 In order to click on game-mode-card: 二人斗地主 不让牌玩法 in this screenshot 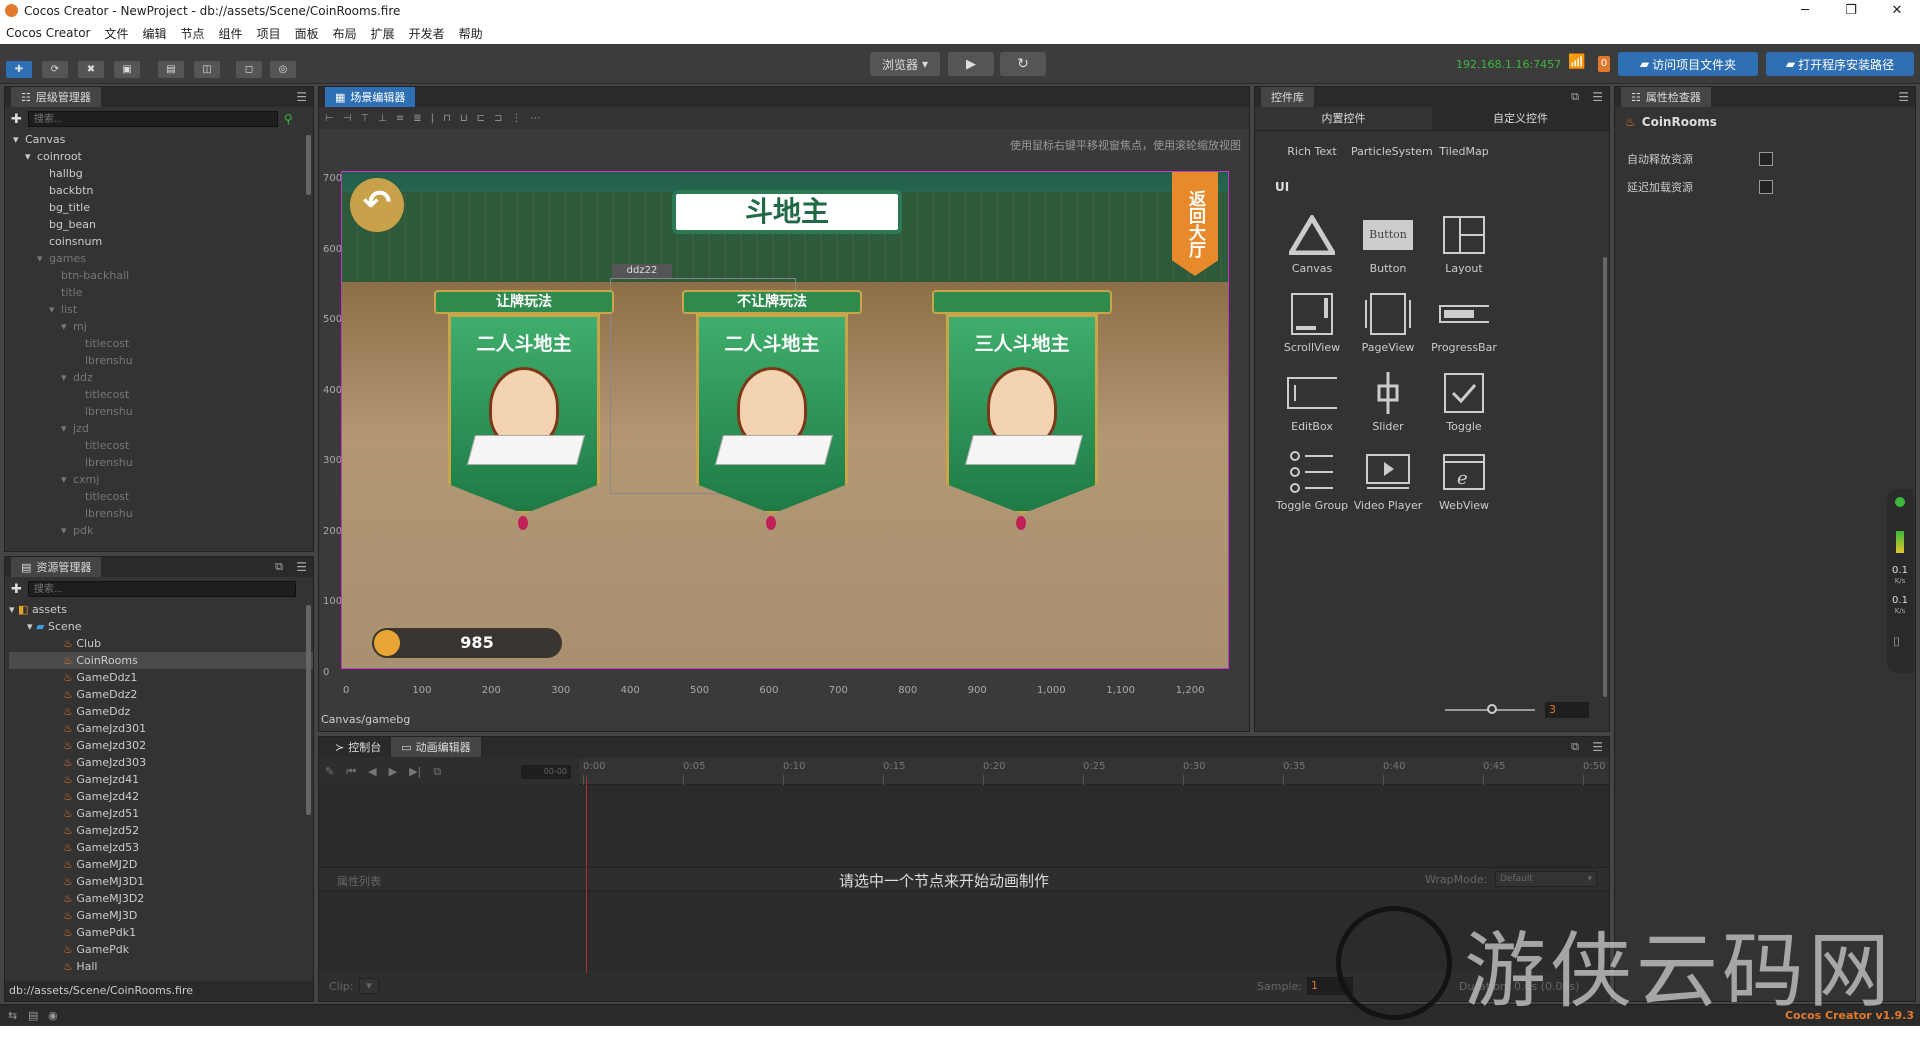, I will do `click(772, 410)`.